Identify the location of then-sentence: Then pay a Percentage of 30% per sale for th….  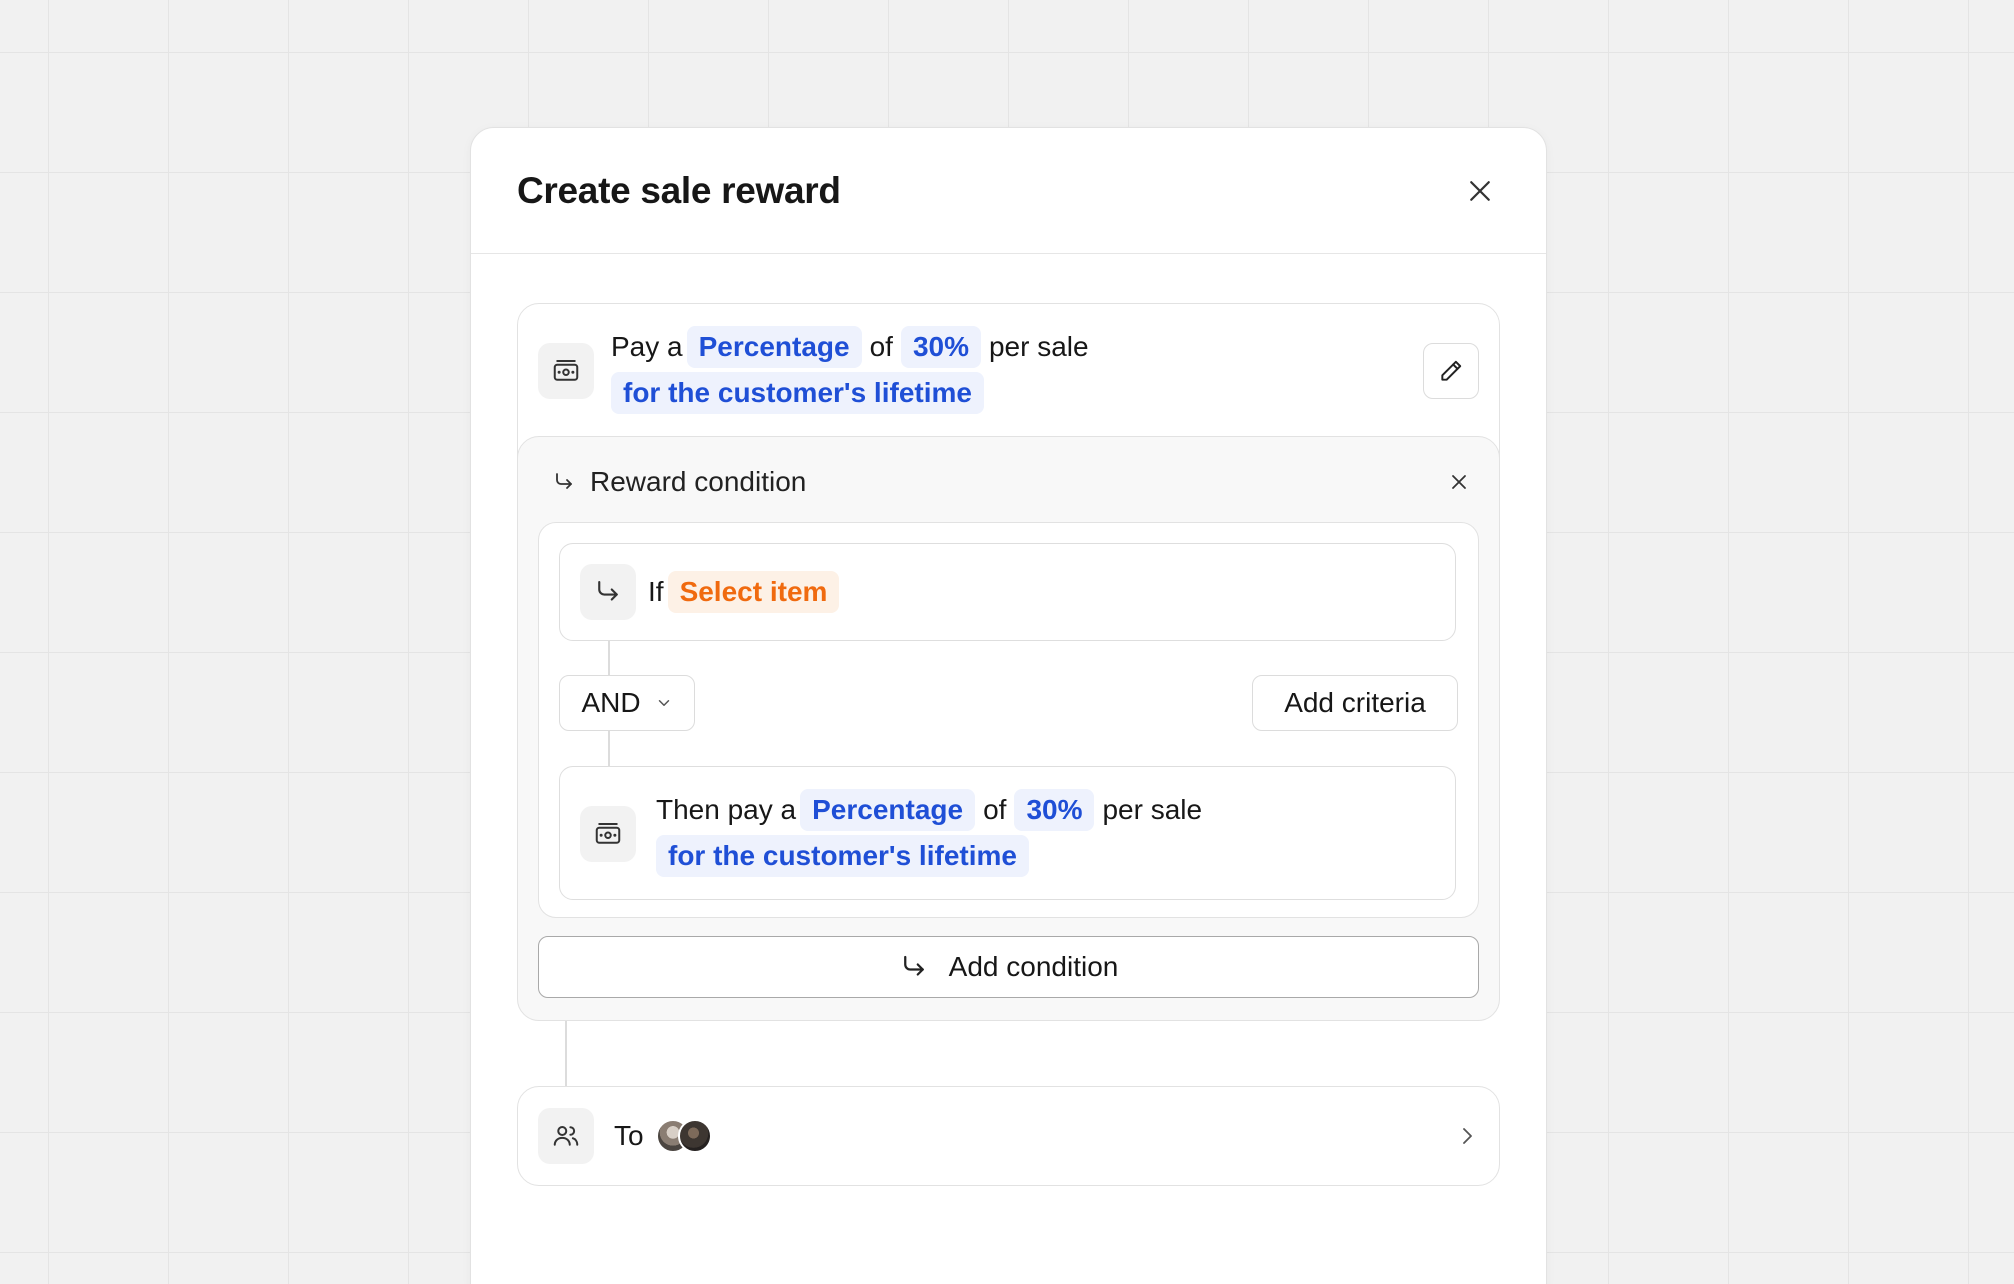
(1046, 833).